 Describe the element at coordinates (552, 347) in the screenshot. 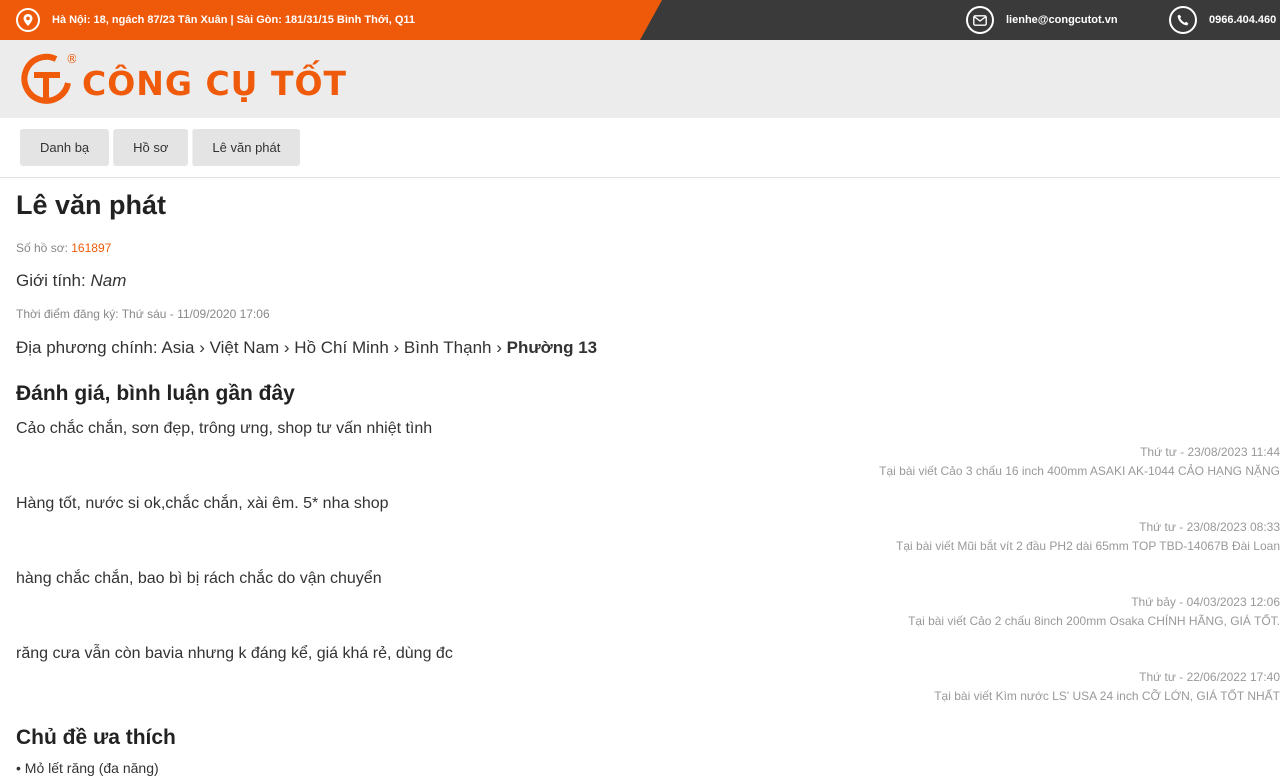

I see `location-last: Phường 13` at that location.